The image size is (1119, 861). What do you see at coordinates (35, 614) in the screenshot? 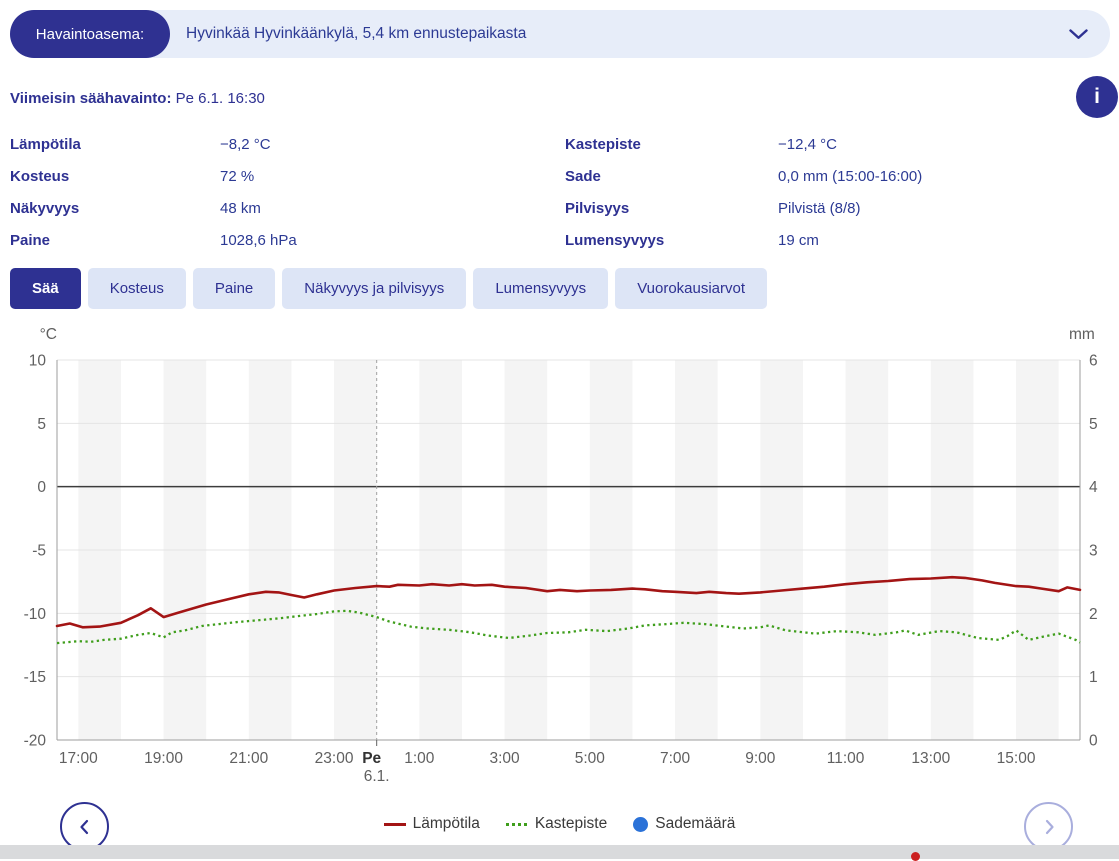
I see `svg-text: -10` at bounding box center [35, 614].